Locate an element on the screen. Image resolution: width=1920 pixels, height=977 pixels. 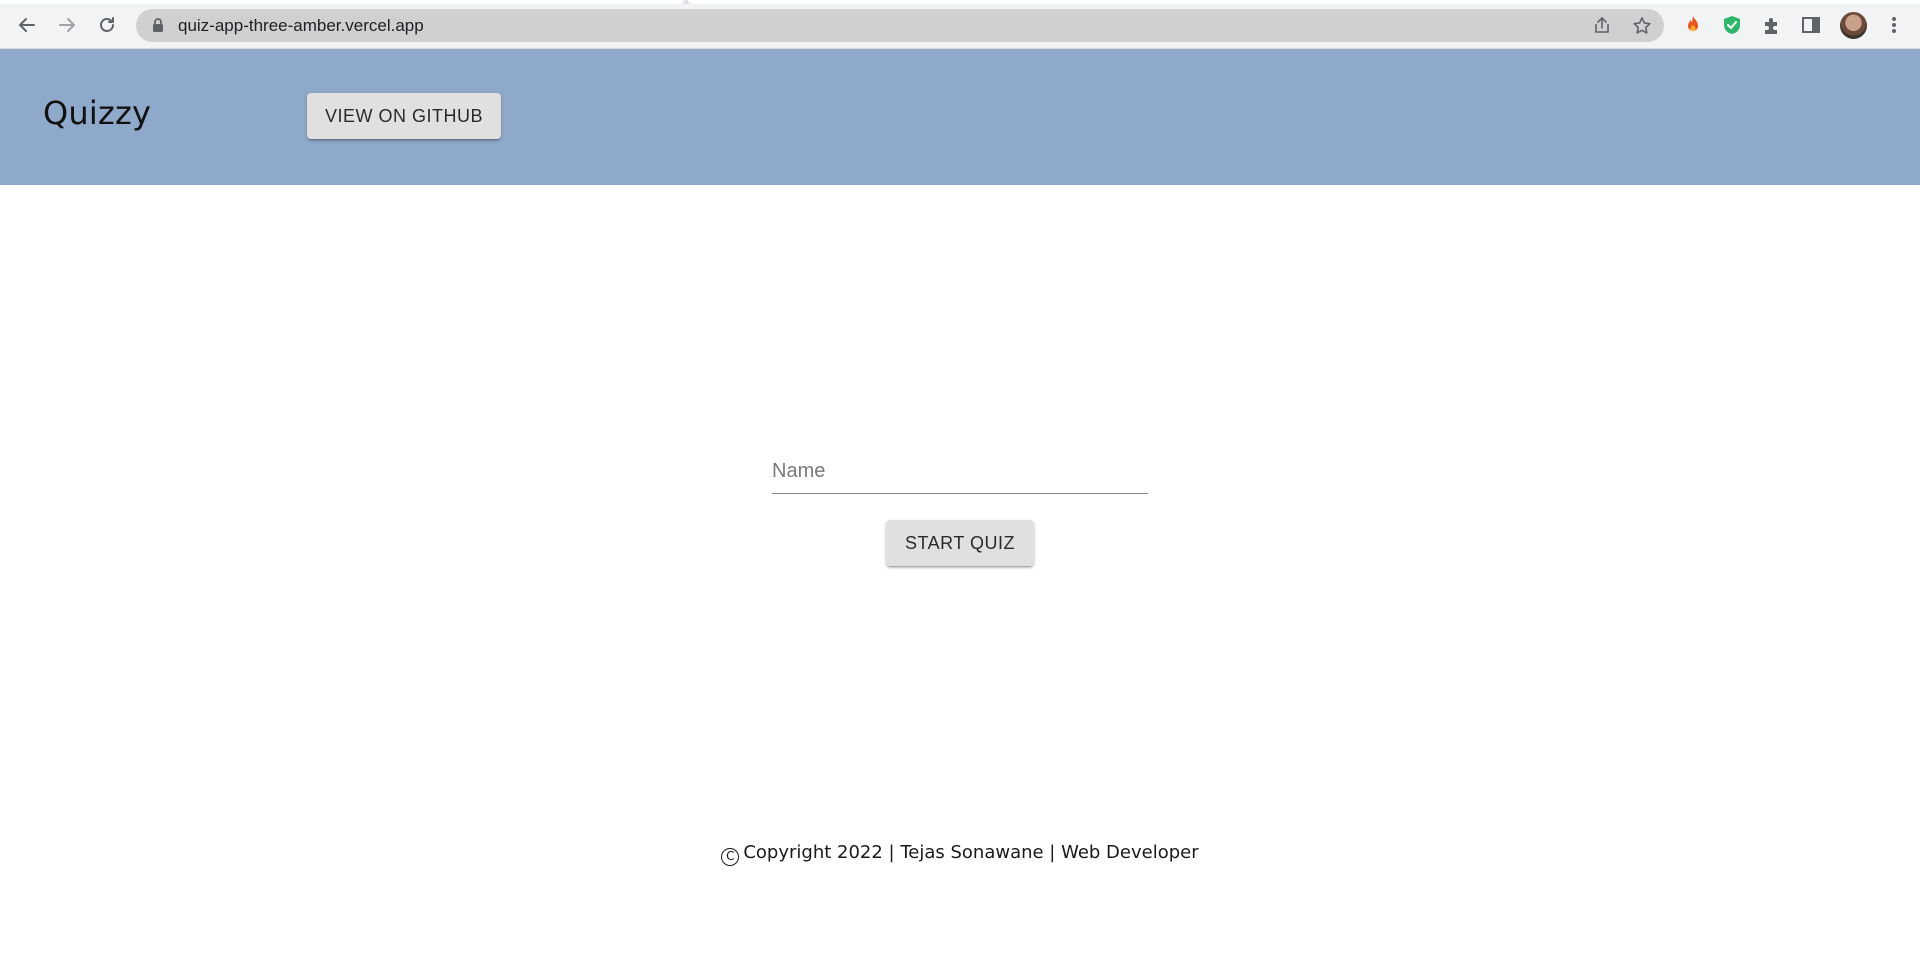
side-panel-icon is located at coordinates (1811, 25).